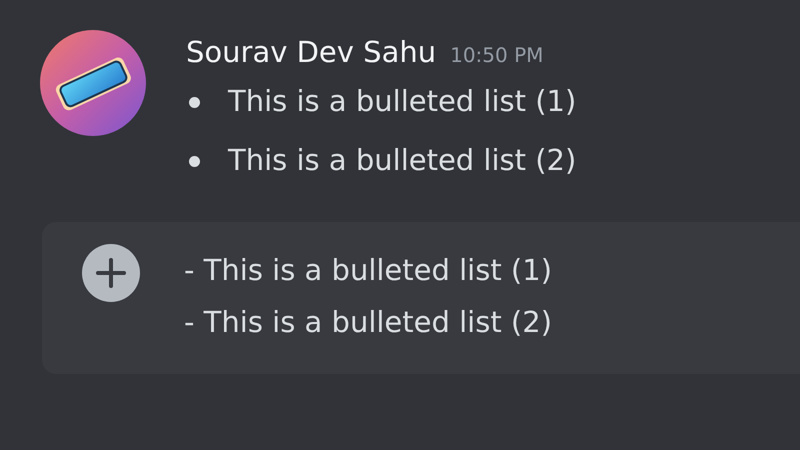 The width and height of the screenshot is (800, 450). Describe the element at coordinates (311, 52) in the screenshot. I see `author-name: Sourav Dev Sahu` at that location.